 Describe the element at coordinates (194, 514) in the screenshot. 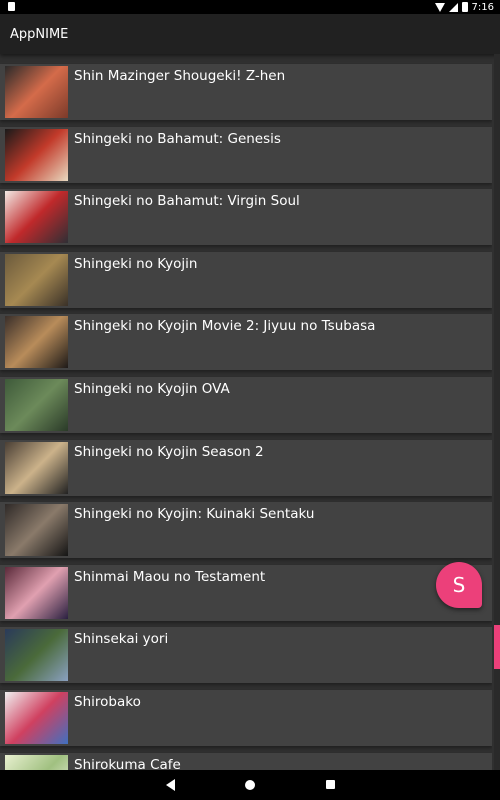

I see `anime-title: Shingeki no Kyojin: Kuinaki Sentaku` at that location.